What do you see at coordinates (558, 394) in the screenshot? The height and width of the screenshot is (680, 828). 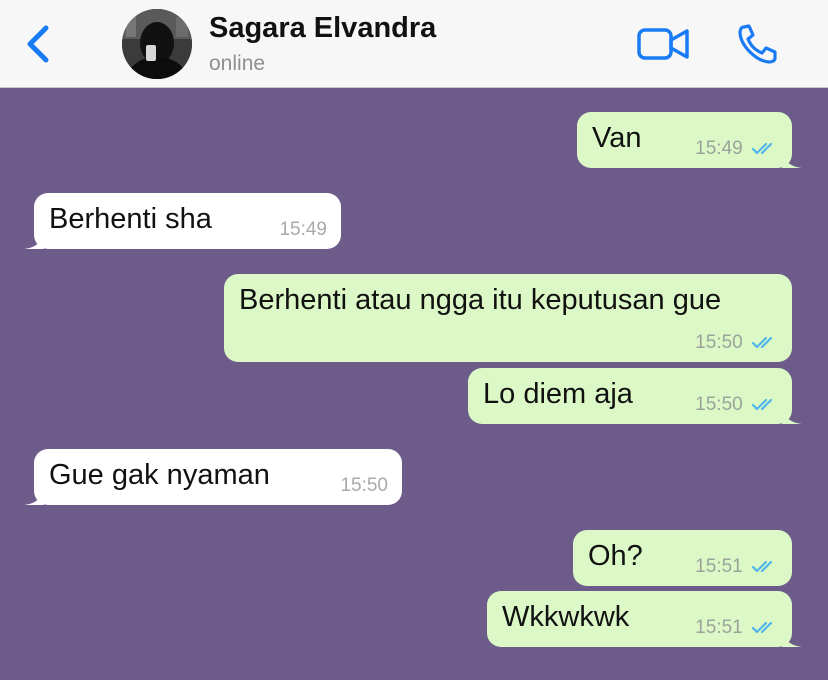 I see `message-text: Lo diem aja` at bounding box center [558, 394].